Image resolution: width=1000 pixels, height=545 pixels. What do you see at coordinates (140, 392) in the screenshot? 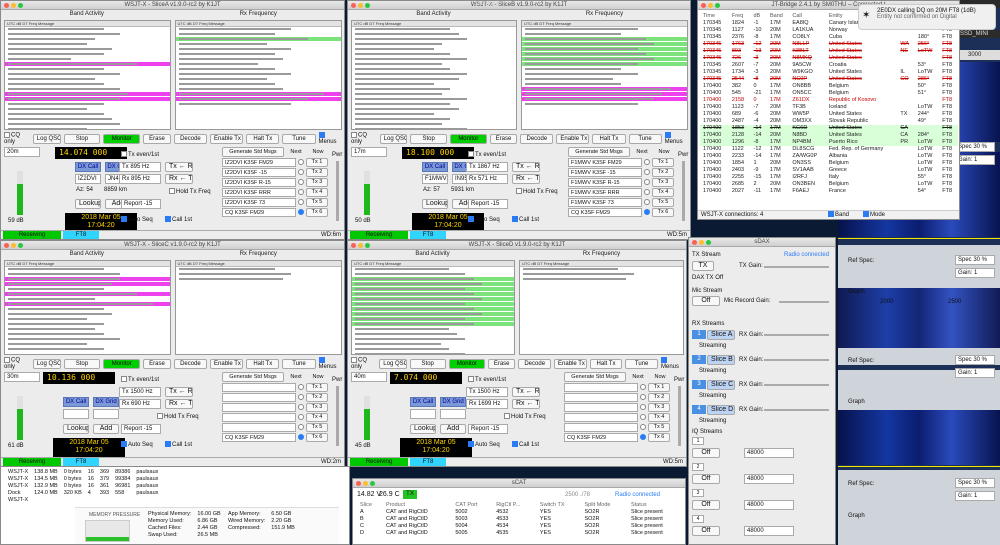
I see `tx-offset-spinner: Tx 1500 Hz` at bounding box center [140, 392].